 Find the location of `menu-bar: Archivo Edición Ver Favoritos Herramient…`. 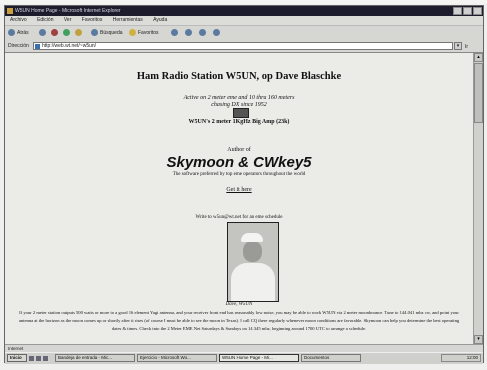

menu-bar: Archivo Edición Ver Favoritos Herramient… is located at coordinates (244, 20).